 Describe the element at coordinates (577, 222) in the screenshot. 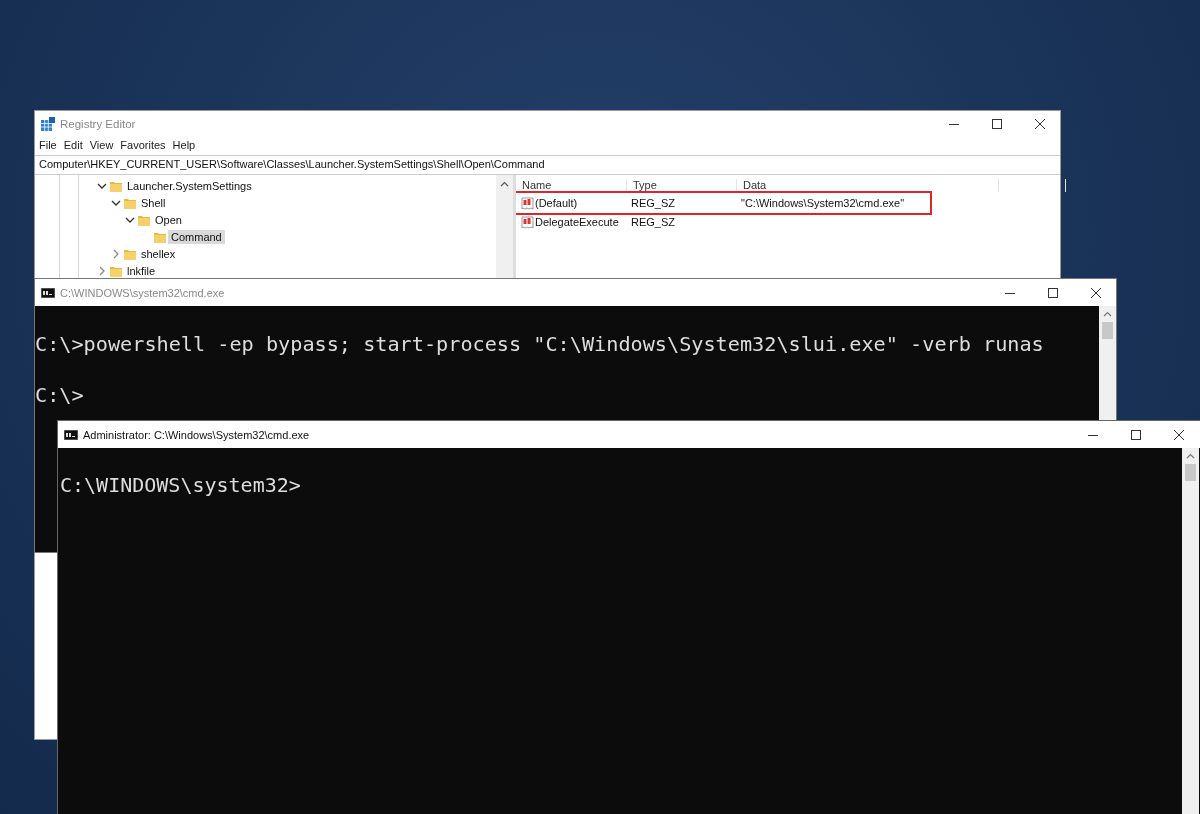

I see `value-name: DelegateExecute` at that location.